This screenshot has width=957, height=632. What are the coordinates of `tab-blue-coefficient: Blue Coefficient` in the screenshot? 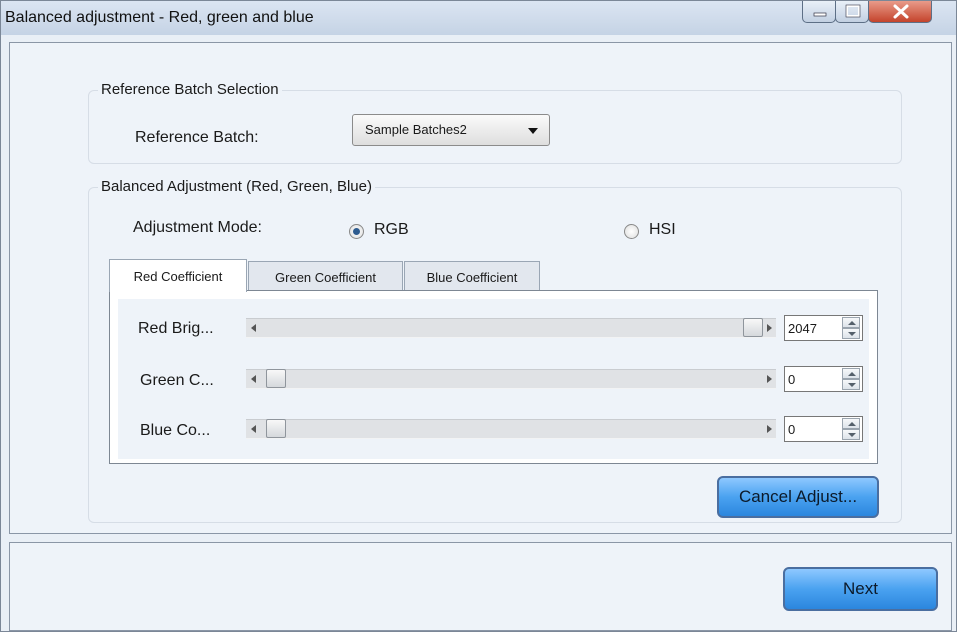 It's located at (472, 276).